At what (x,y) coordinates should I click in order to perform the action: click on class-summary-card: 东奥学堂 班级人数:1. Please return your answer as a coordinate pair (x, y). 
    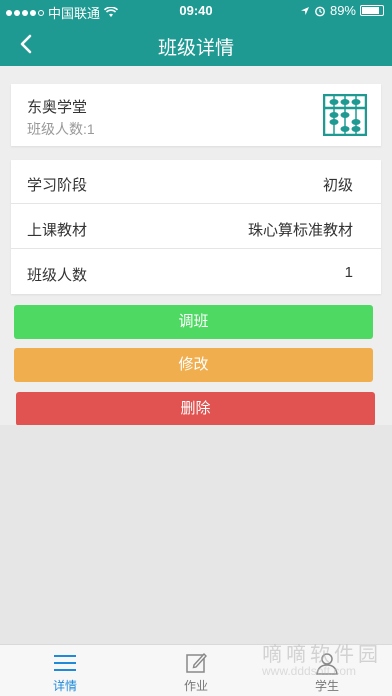
    Looking at the image, I should click on (196, 115).